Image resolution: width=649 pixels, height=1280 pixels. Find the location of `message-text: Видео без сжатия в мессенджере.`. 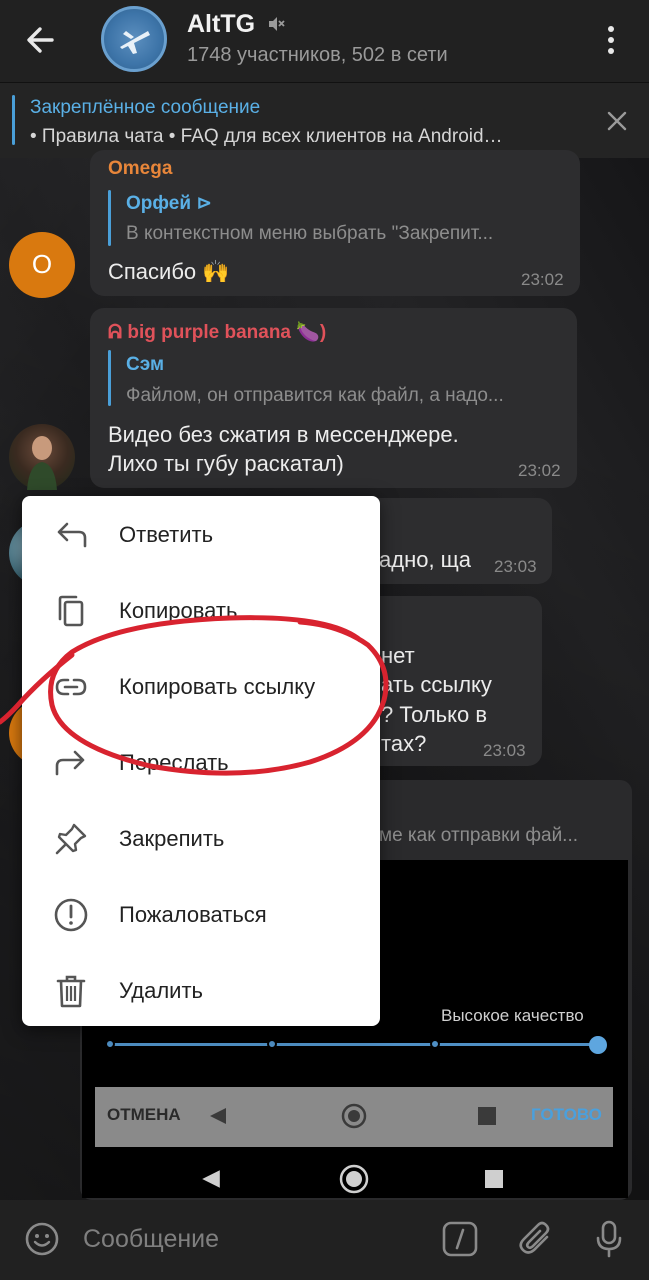

message-text: Видео без сжатия в мессенджере. is located at coordinates (283, 434).